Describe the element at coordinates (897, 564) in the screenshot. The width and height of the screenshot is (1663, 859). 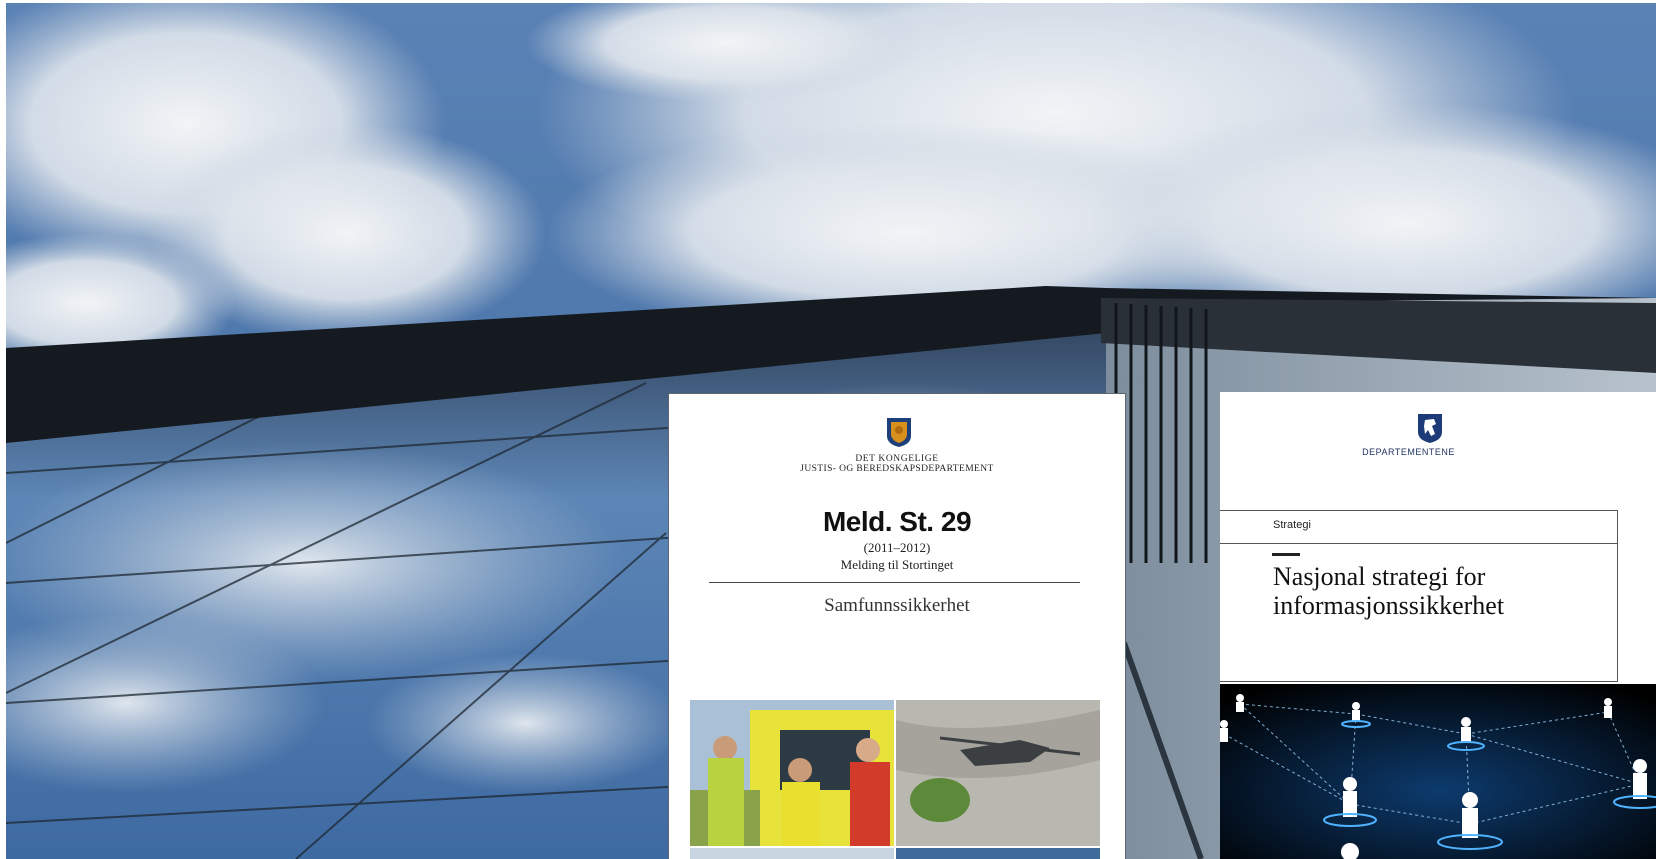
I see `report-subtitle: Melding til Stortinget` at that location.